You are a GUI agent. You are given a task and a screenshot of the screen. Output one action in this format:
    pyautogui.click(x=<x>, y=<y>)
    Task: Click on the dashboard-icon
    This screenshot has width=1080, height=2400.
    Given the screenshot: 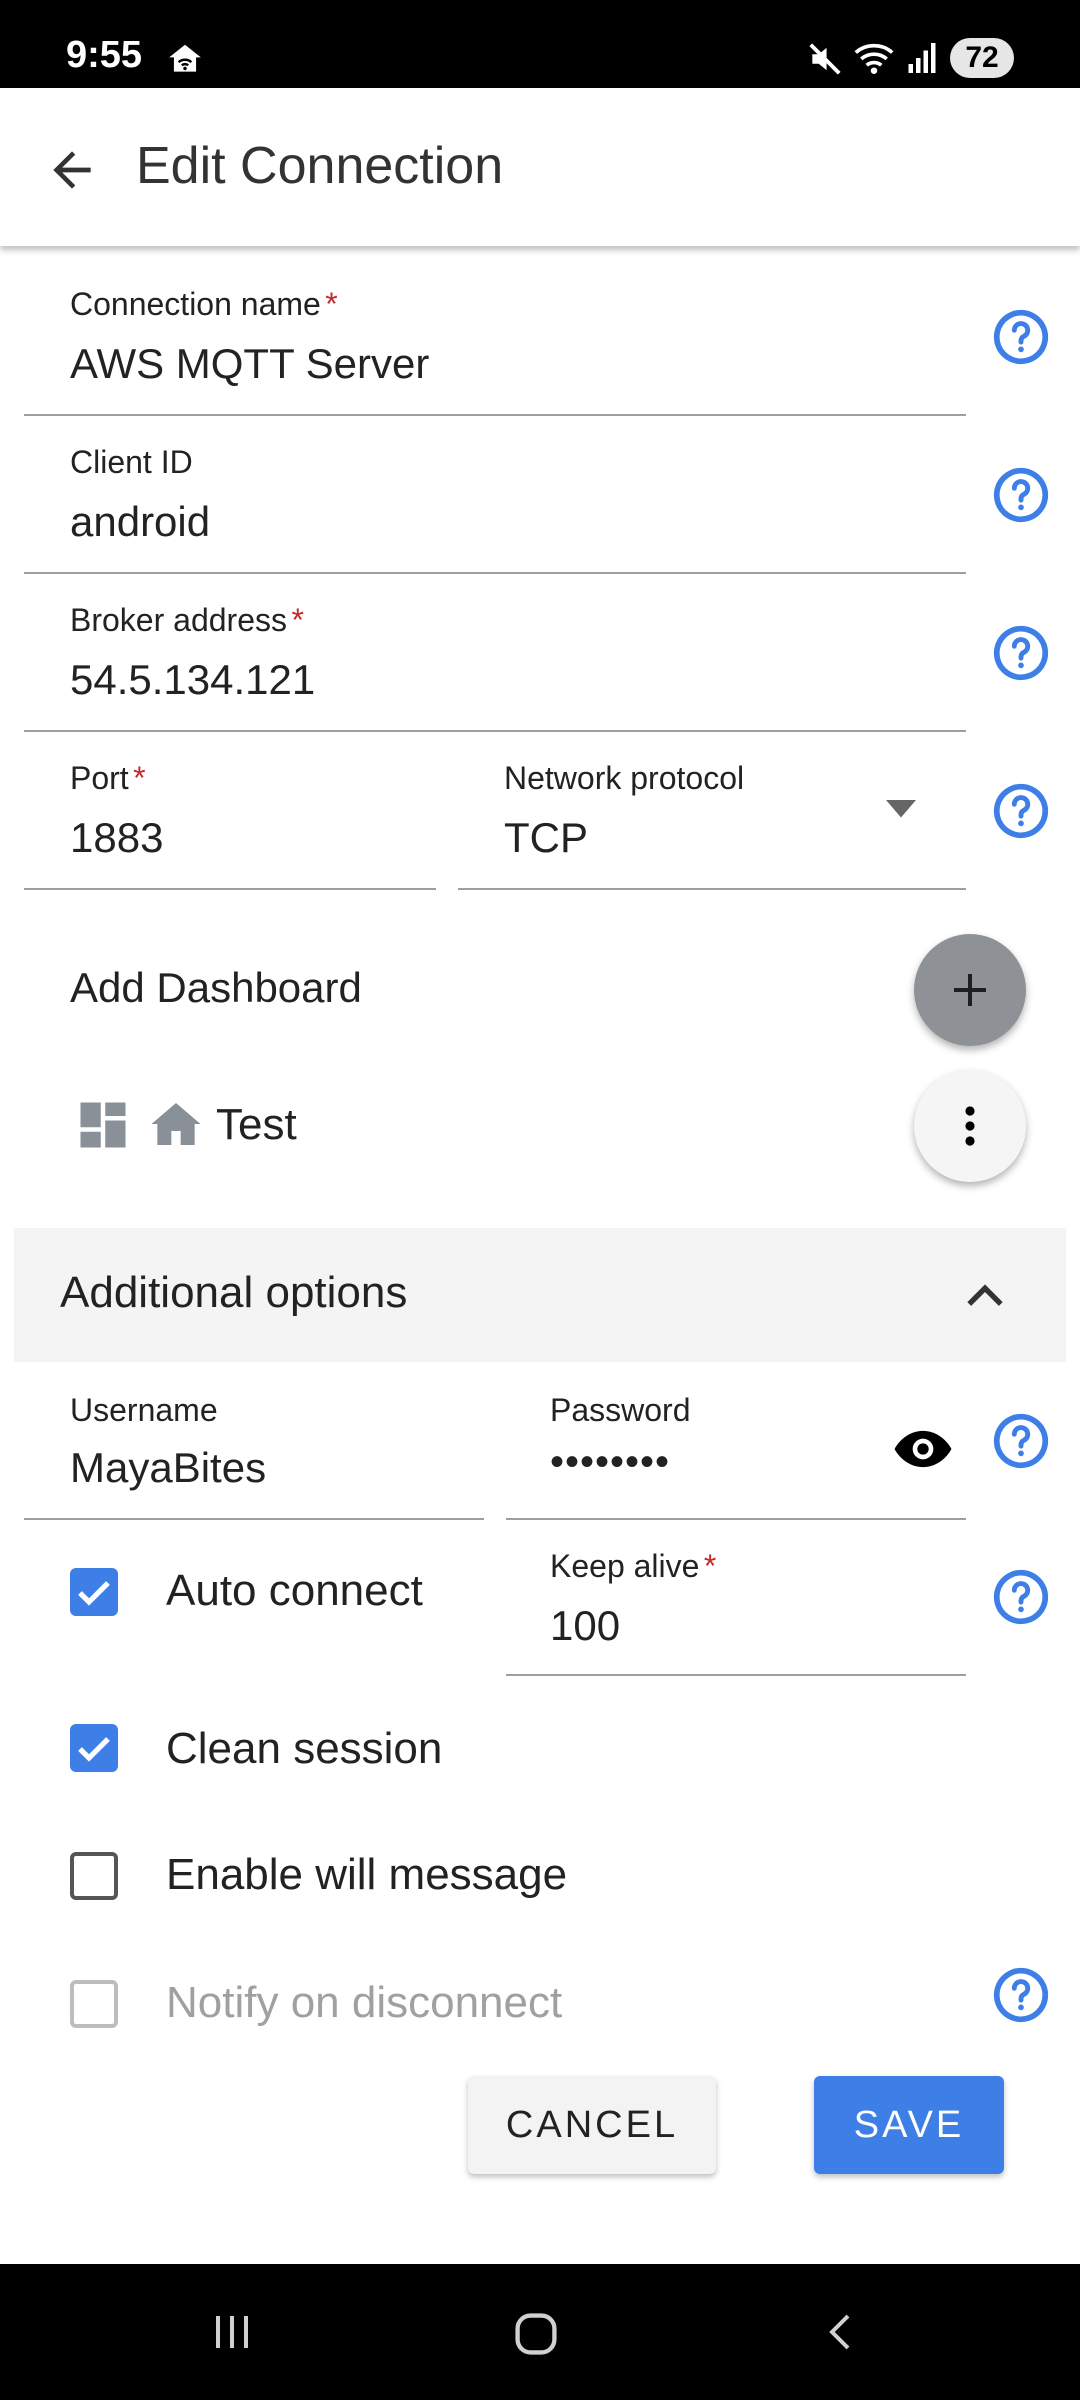 What is the action you would take?
    pyautogui.click(x=103, y=1125)
    